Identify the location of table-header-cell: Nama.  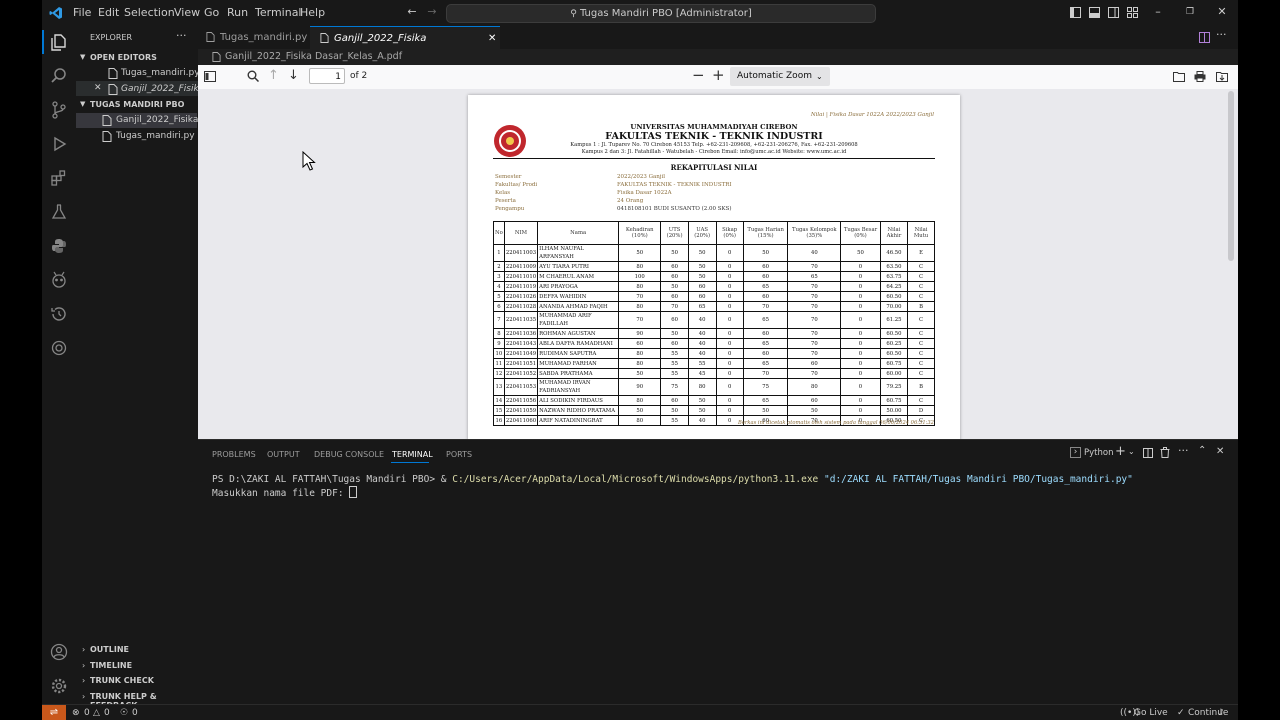
(578, 233).